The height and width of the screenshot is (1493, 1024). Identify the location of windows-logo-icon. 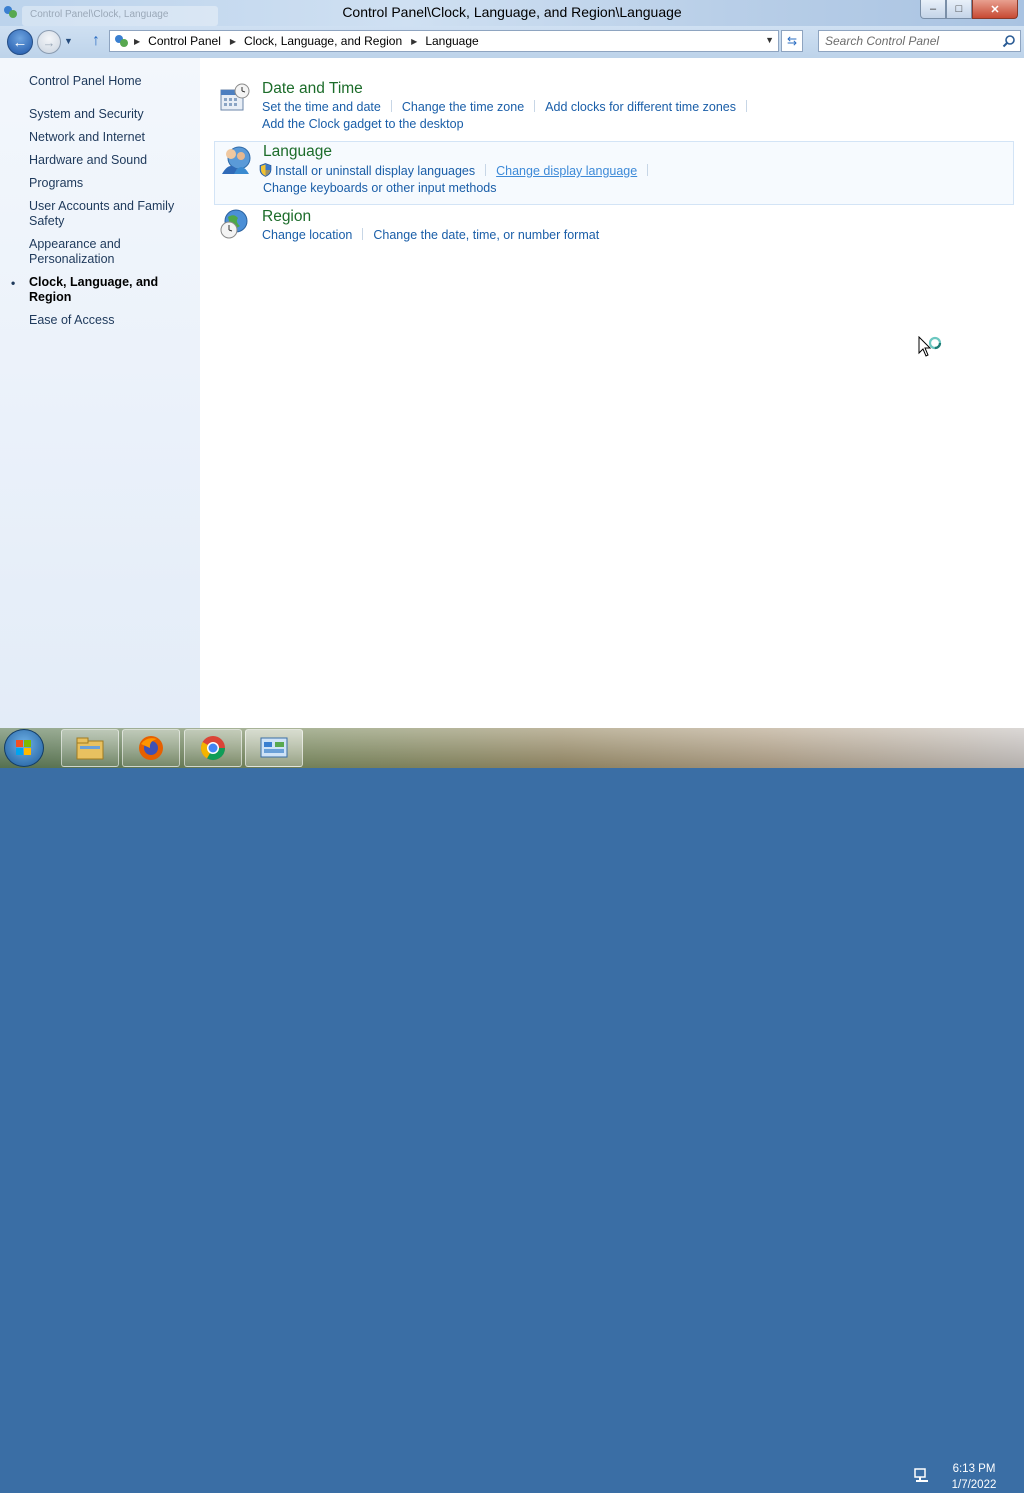
(23, 747).